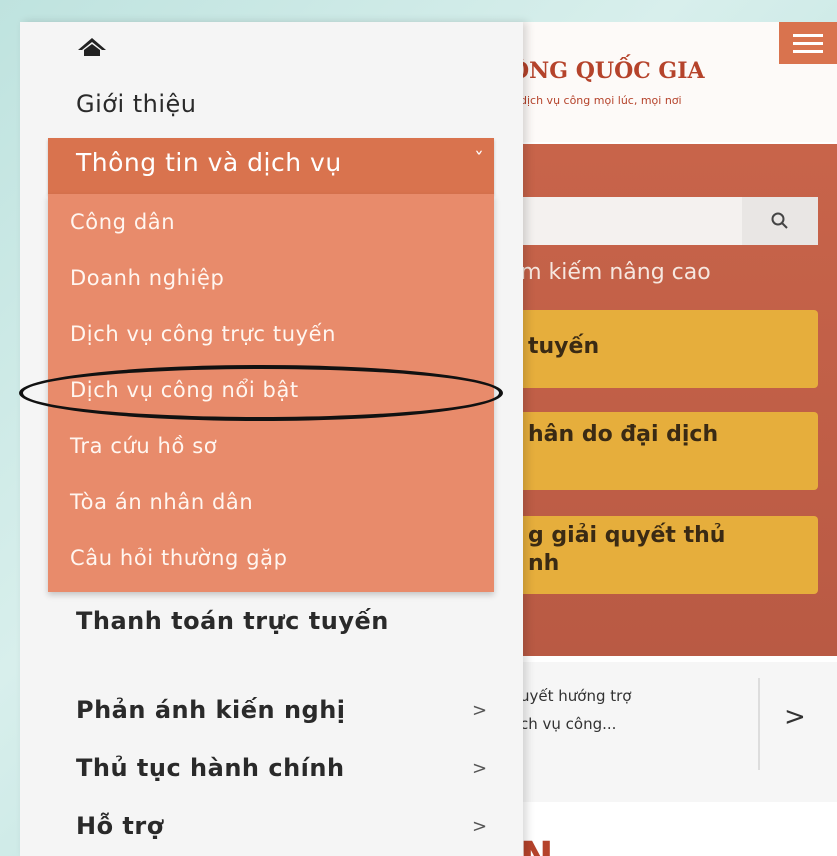 The image size is (837, 856). What do you see at coordinates (659, 555) in the screenshot?
I see `service-button-3: g giải quyết thủ nh` at bounding box center [659, 555].